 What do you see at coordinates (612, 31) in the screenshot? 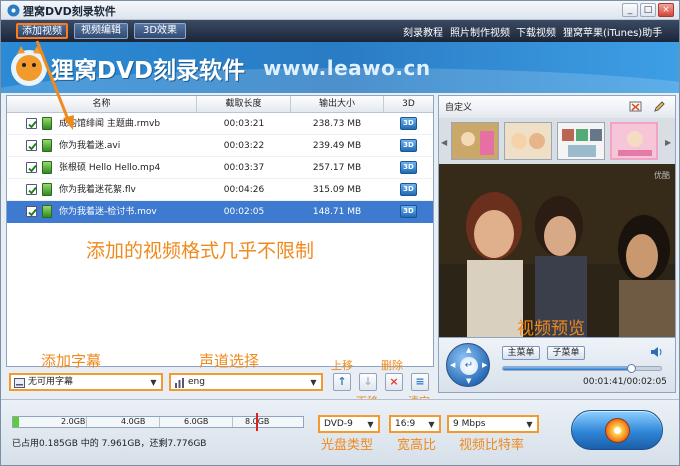
I see `link-itunes-helper: 狸窝苹果(iTunes)助手` at bounding box center [612, 31].